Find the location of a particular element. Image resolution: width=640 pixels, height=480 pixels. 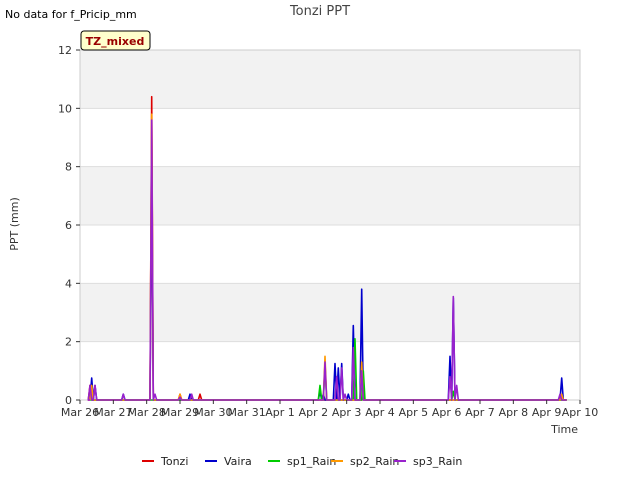

legend: Tonzi Vaira sp1_Rain sp2_Rain sp3_Rain is located at coordinates (302, 461).